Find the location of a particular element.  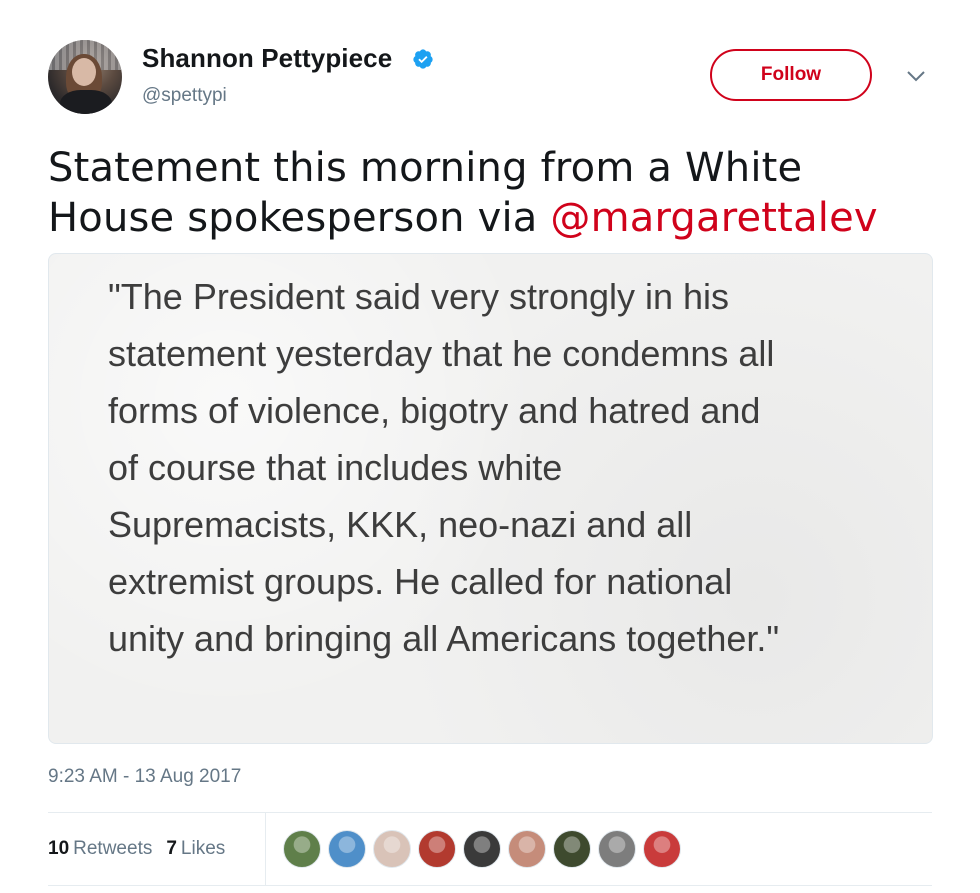

tweet-timestamp: 9:23 AM - 13 Aug 2017 is located at coordinates (144, 777).